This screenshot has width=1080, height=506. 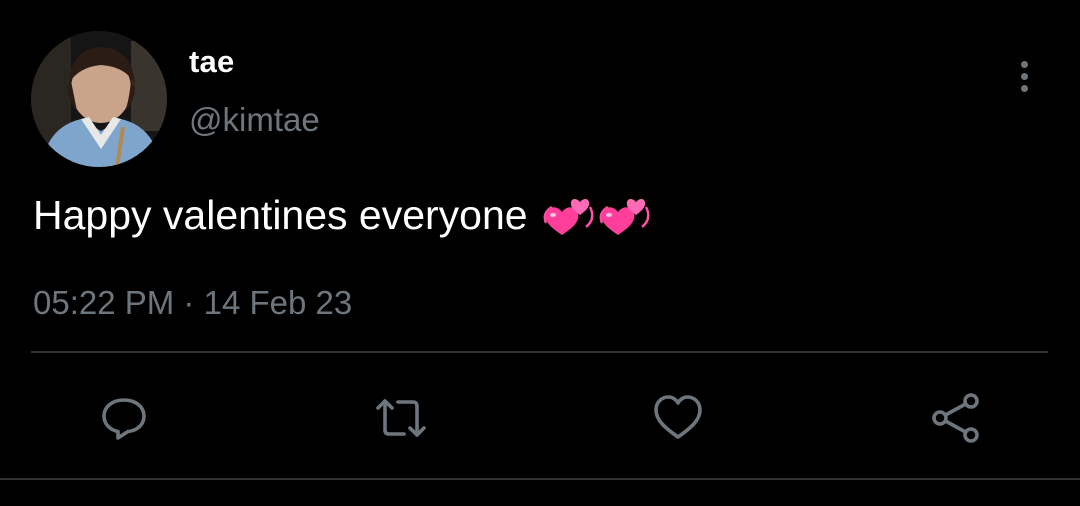 I want to click on tweet-date: 14 Feb 23, so click(x=278, y=302).